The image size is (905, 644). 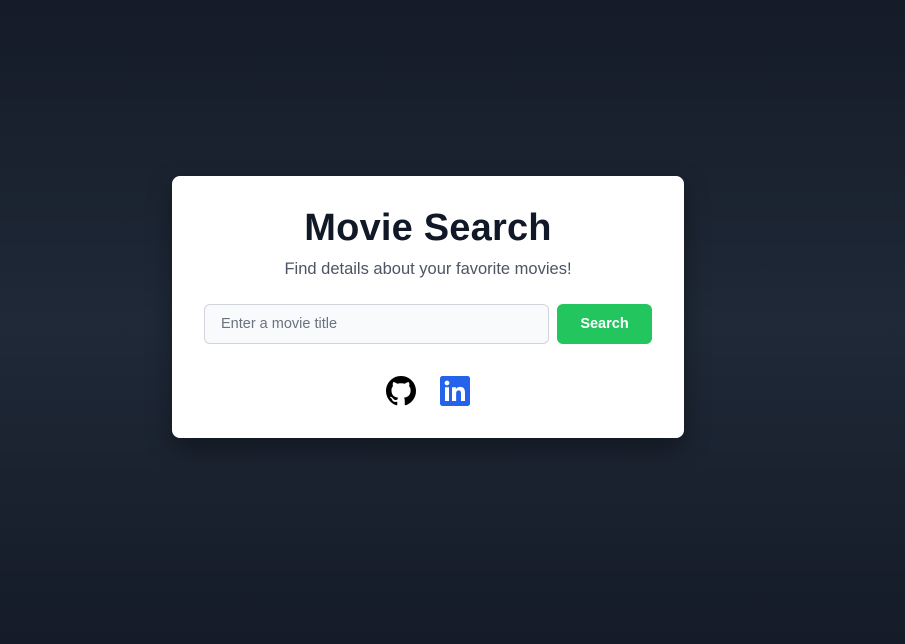 I want to click on linkedin-link, so click(x=455, y=391).